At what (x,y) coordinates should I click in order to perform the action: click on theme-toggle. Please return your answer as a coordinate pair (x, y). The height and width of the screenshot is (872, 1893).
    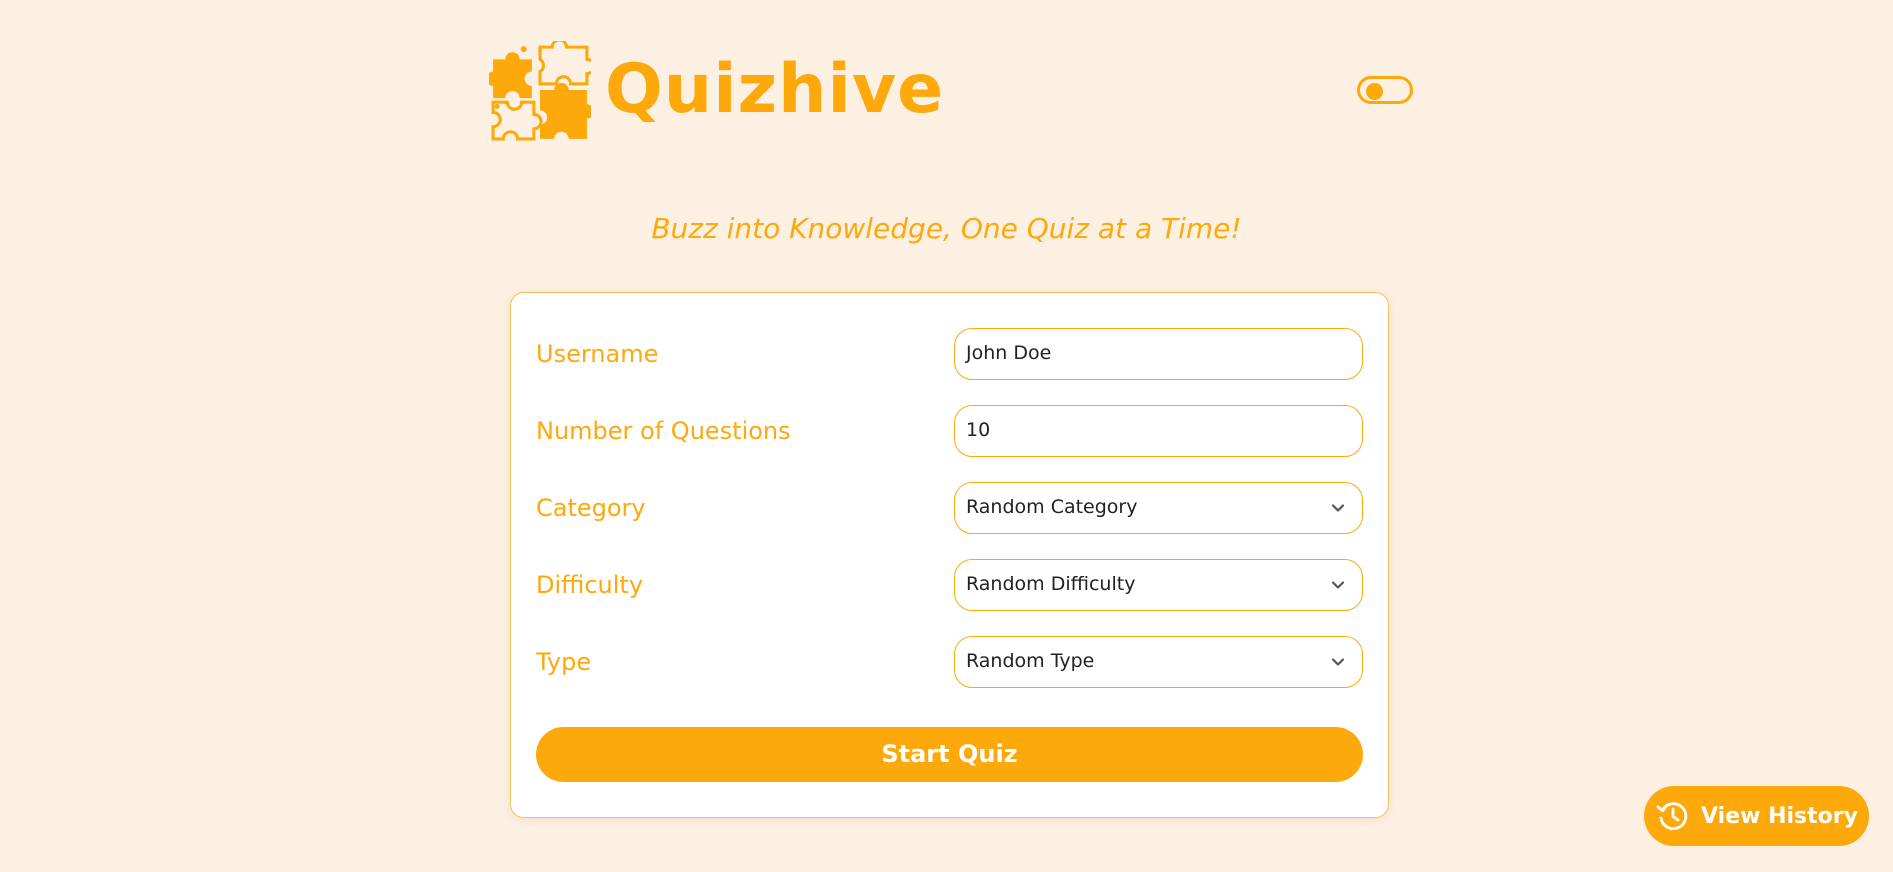
    Looking at the image, I should click on (1385, 90).